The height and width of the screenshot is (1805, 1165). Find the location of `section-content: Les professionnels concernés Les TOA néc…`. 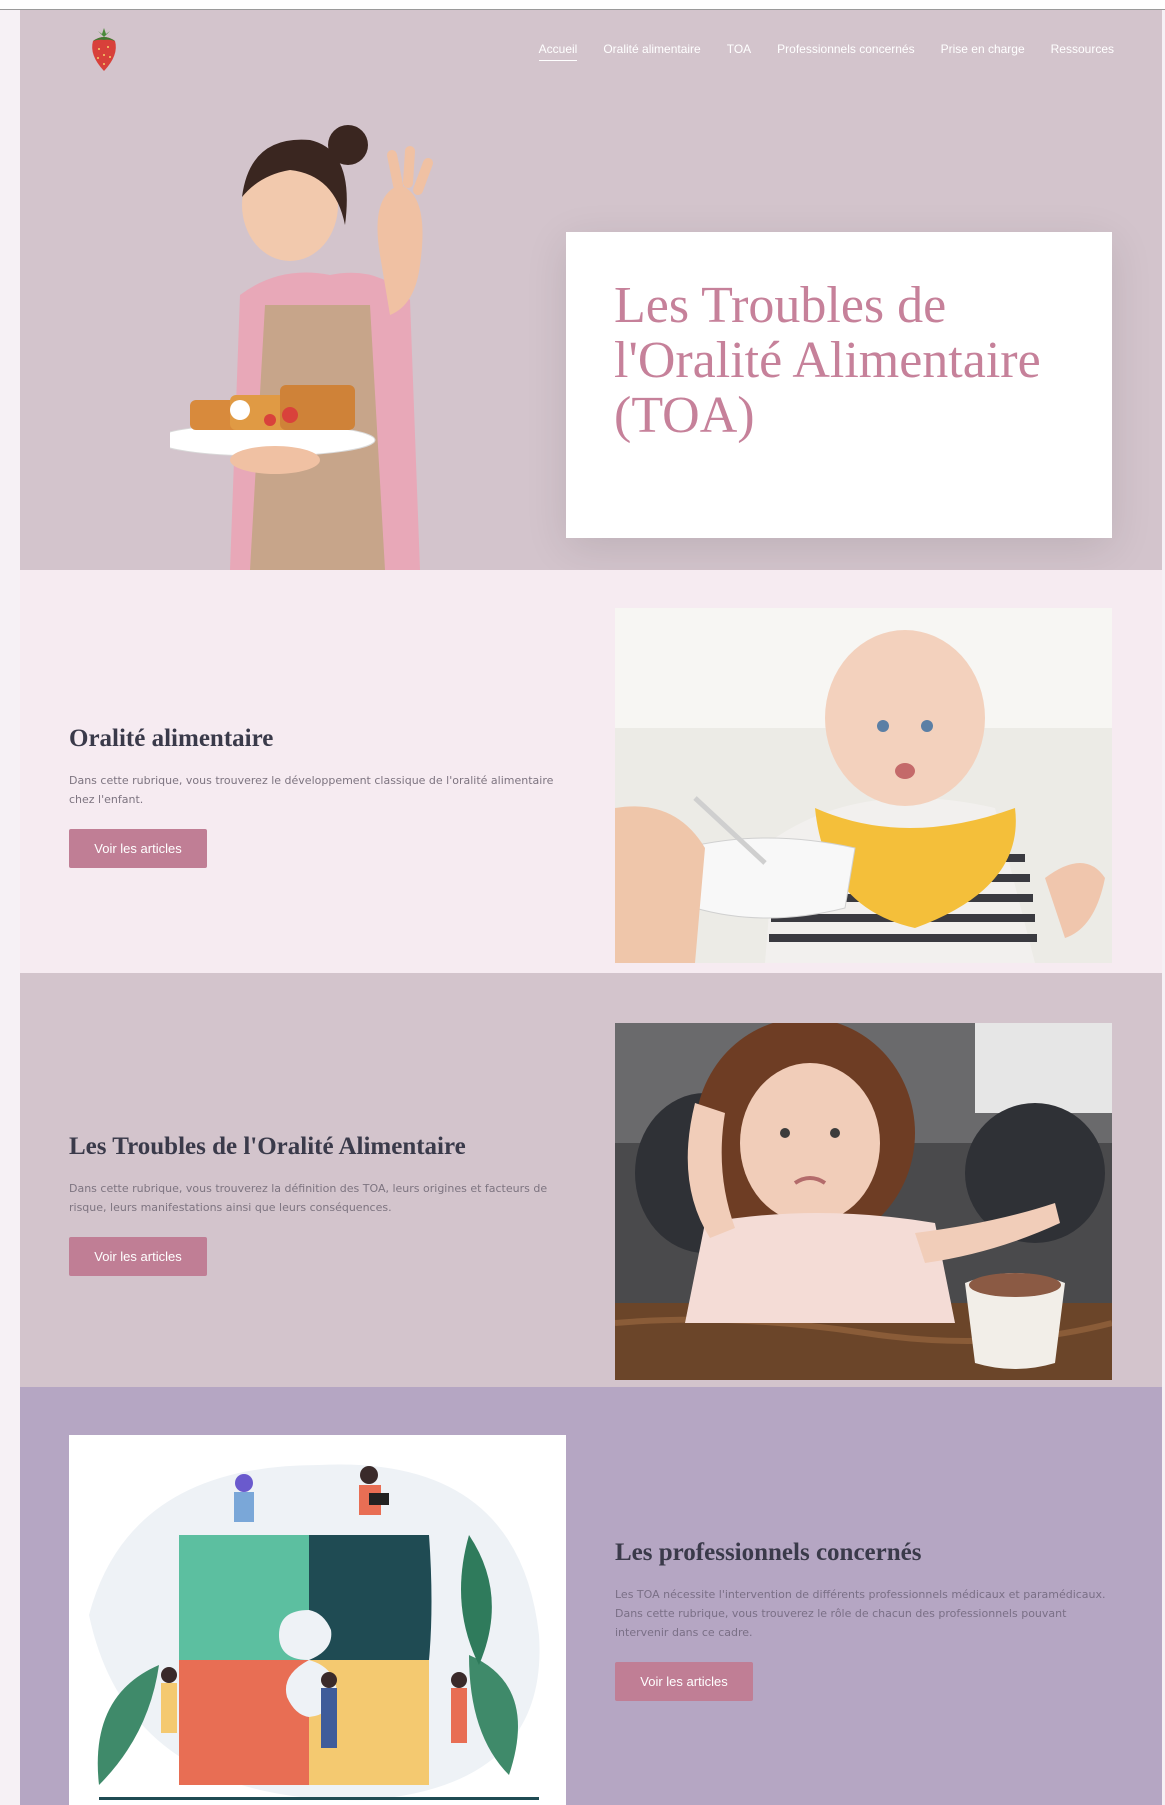

section-content: Les professionnels concernés Les TOA néc… is located at coordinates (865, 1620).